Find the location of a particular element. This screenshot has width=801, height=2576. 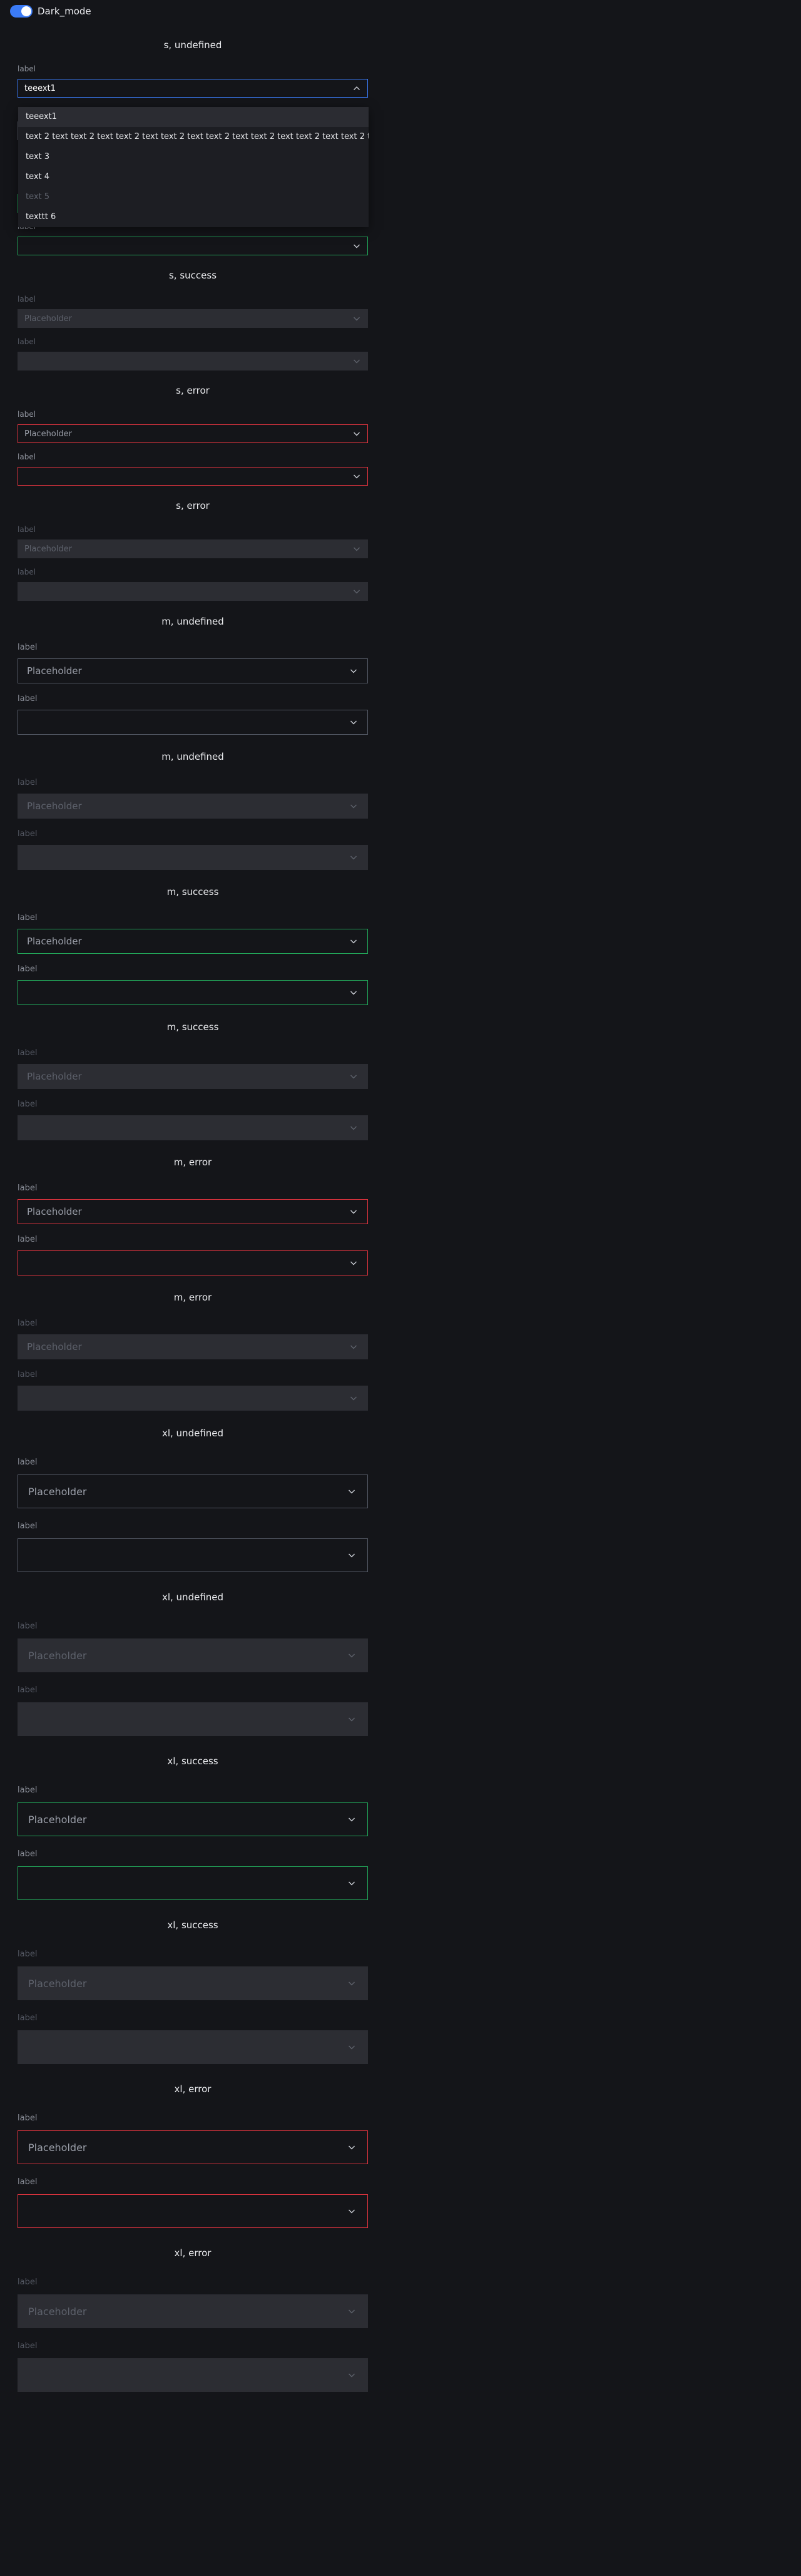

dropdown-option: teeext1 is located at coordinates (193, 117).